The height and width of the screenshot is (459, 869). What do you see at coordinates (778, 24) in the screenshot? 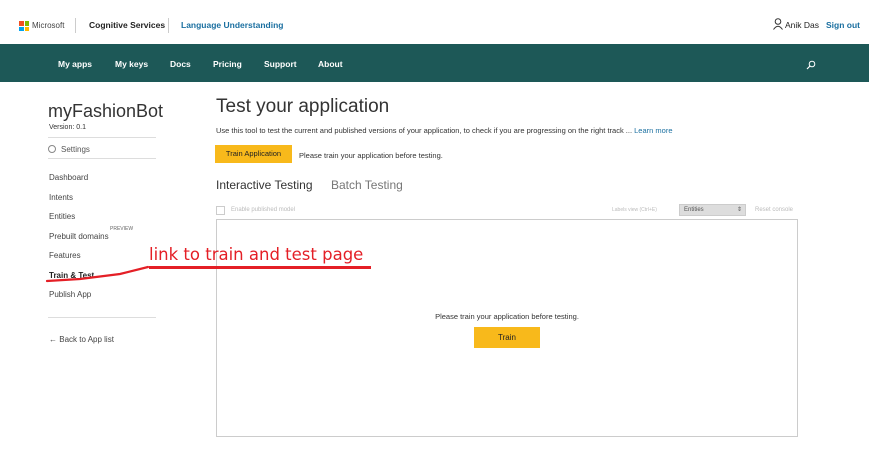
I see `user-icon` at bounding box center [778, 24].